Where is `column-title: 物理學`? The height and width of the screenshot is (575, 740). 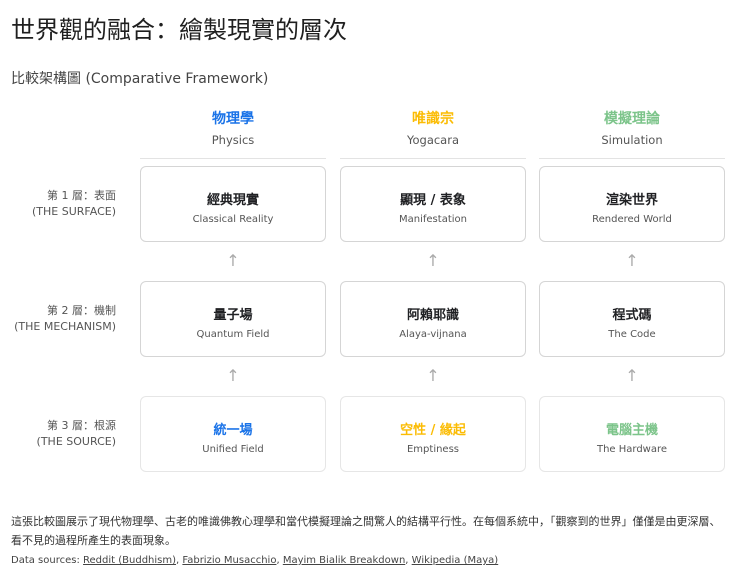 column-title: 物理學 is located at coordinates (233, 119).